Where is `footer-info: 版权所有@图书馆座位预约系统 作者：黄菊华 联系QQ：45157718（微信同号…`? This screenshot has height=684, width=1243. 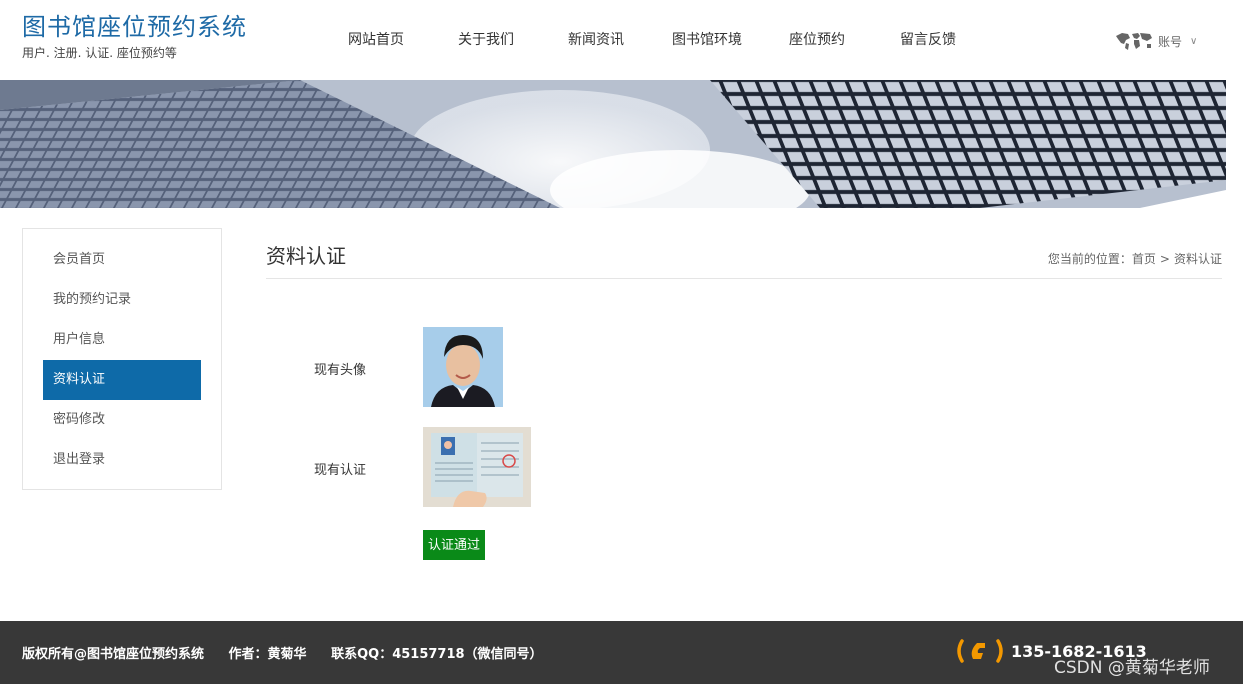
footer-info: 版权所有@图书馆座位预约系统 作者：黄菊华 联系QQ：45157718（微信同号… is located at coordinates (292, 652).